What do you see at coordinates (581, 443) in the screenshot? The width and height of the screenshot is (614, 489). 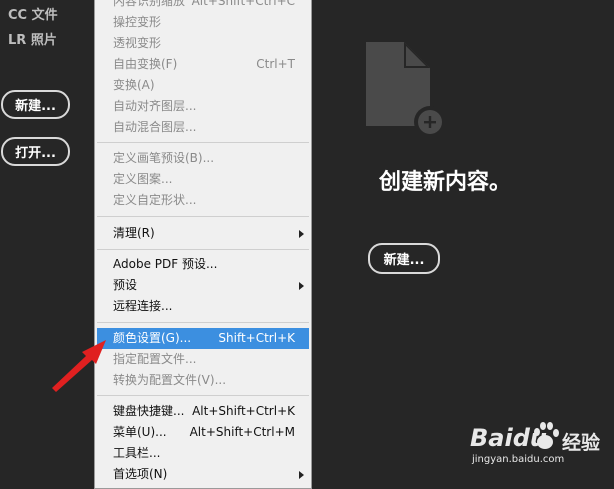 I see `watermark-experience: 经验` at bounding box center [581, 443].